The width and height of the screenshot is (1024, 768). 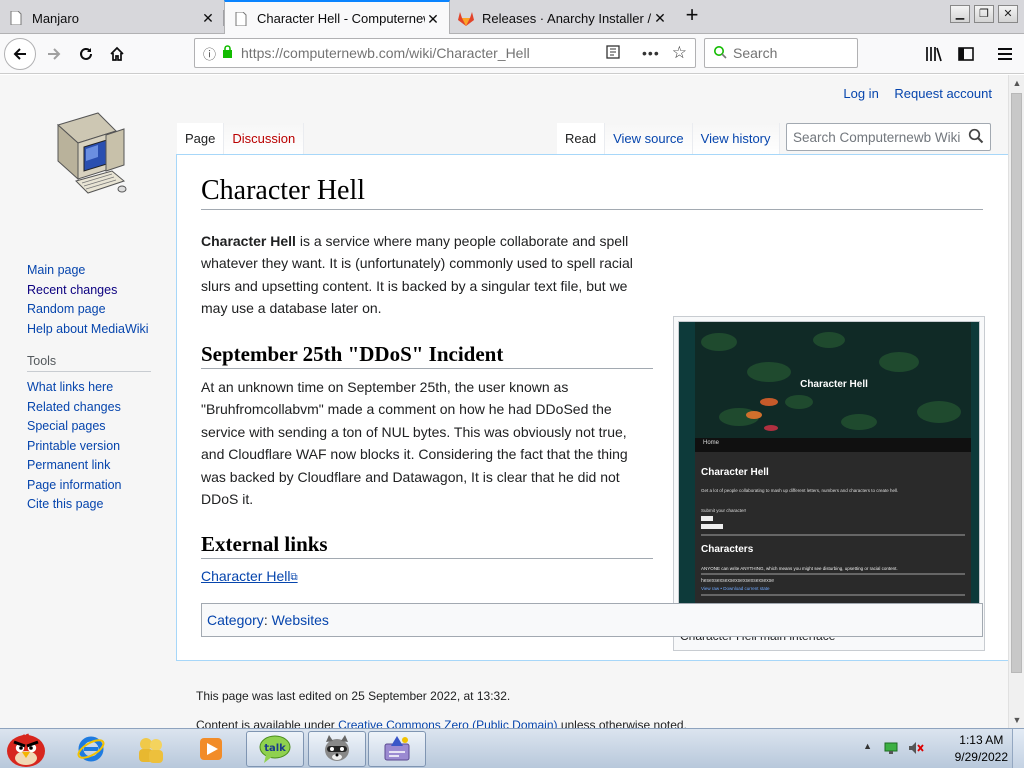 What do you see at coordinates (89, 363) in the screenshot?
I see `tools-heading: Tools` at bounding box center [89, 363].